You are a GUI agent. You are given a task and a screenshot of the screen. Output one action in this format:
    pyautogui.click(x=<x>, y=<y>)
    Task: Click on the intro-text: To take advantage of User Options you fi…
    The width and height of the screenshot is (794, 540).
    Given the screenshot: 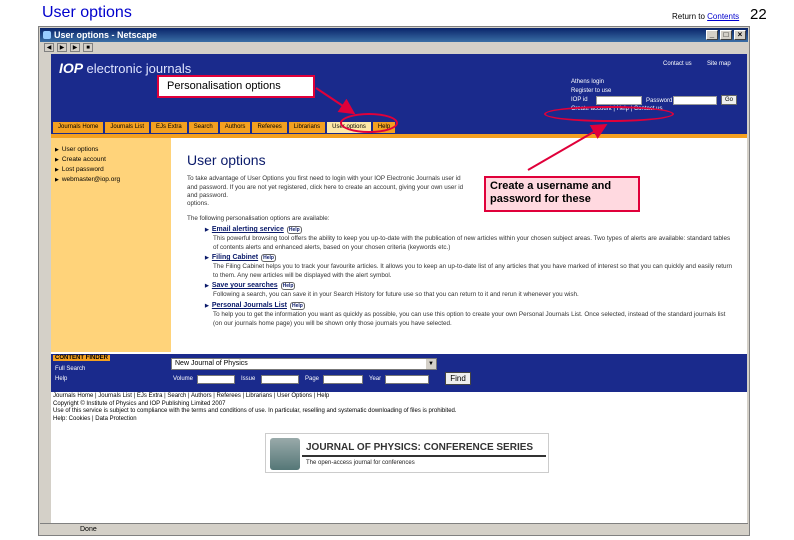 What is the action you would take?
    pyautogui.click(x=325, y=187)
    